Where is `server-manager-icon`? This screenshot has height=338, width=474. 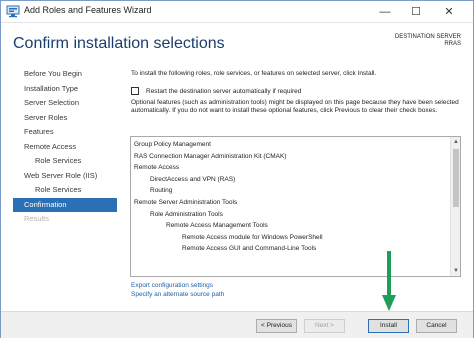
server-manager-icon is located at coordinates (13, 11).